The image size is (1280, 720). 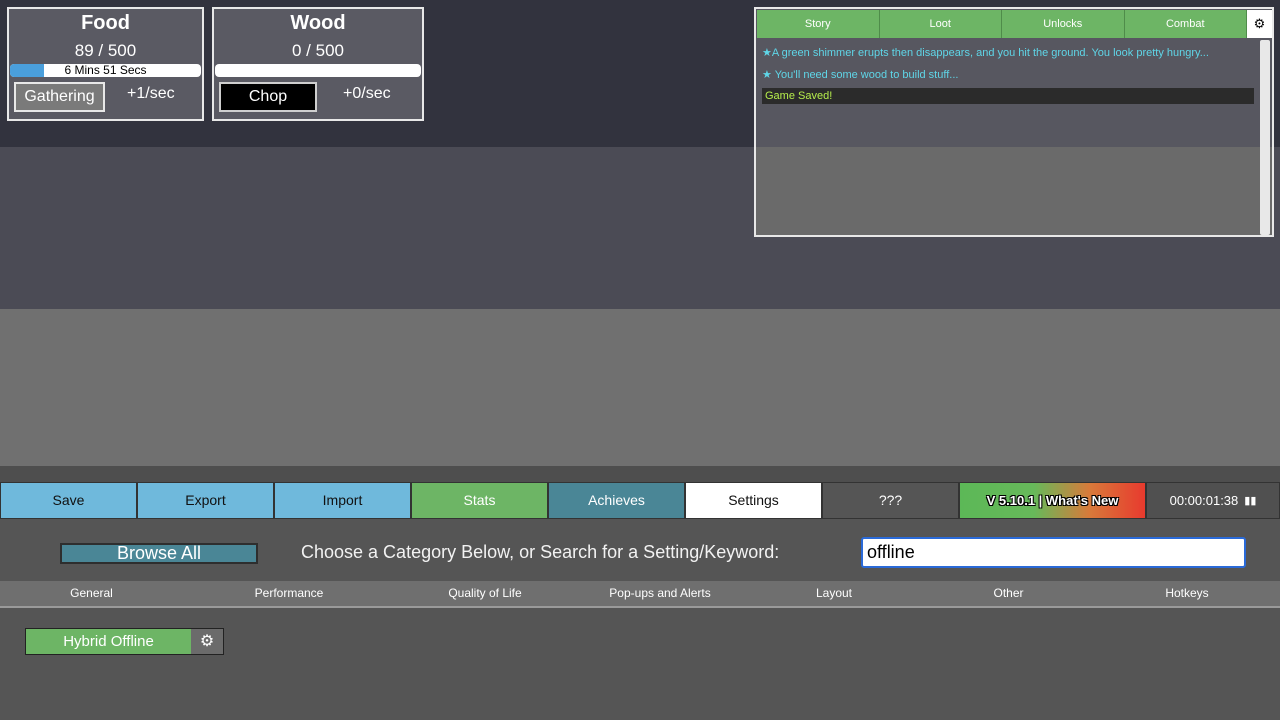 What do you see at coordinates (268, 97) in the screenshot?
I see `chop-button: Chop` at bounding box center [268, 97].